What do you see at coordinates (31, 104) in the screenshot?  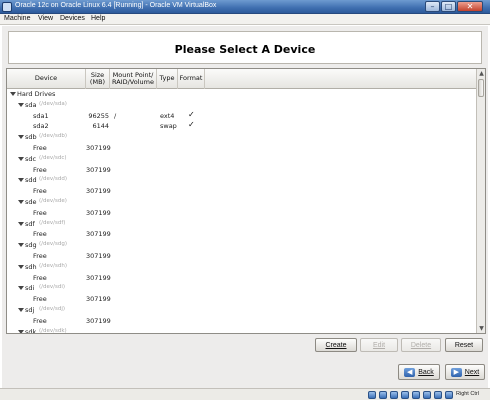 I see `disk-name: sda` at bounding box center [31, 104].